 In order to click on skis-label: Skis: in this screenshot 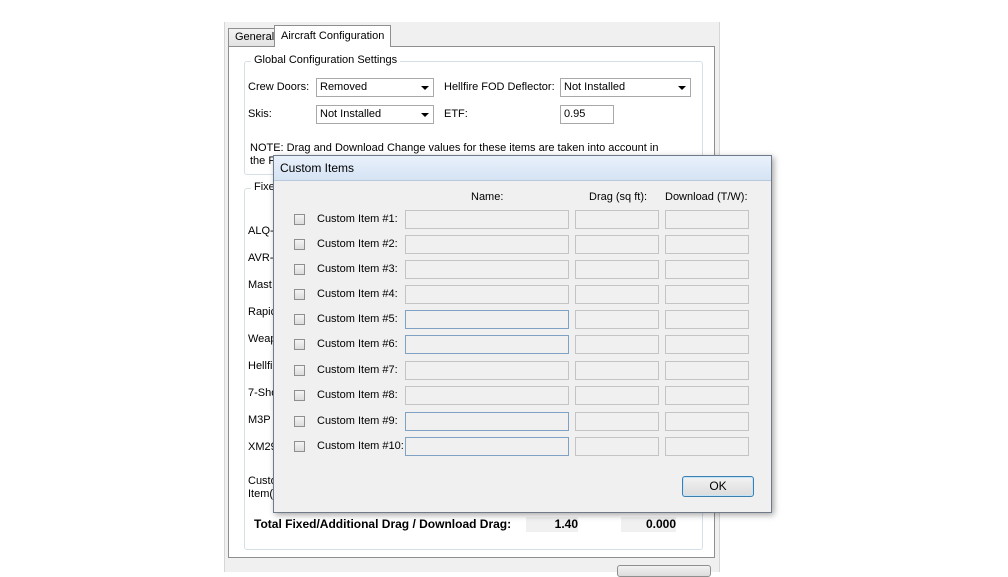, I will do `click(260, 114)`.